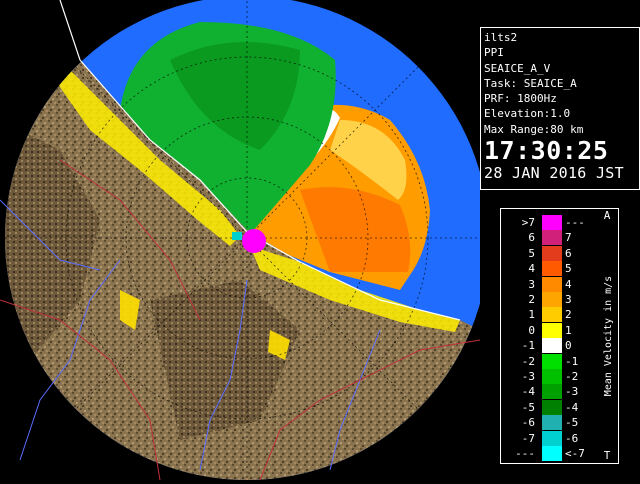  I want to click on legend-upper-bound: 6, so click(568, 253).